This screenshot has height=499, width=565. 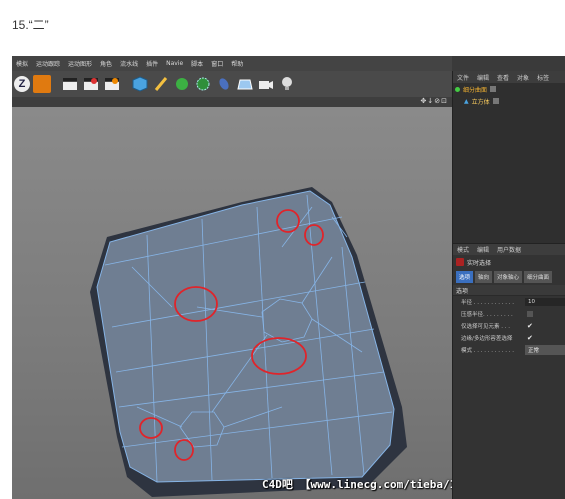 I want to click on menu-bar: 模拟 运动跟踪 运动图形 角色 流水线 插件 Navie 脚本 窗口 帮助, so click(x=232, y=63).